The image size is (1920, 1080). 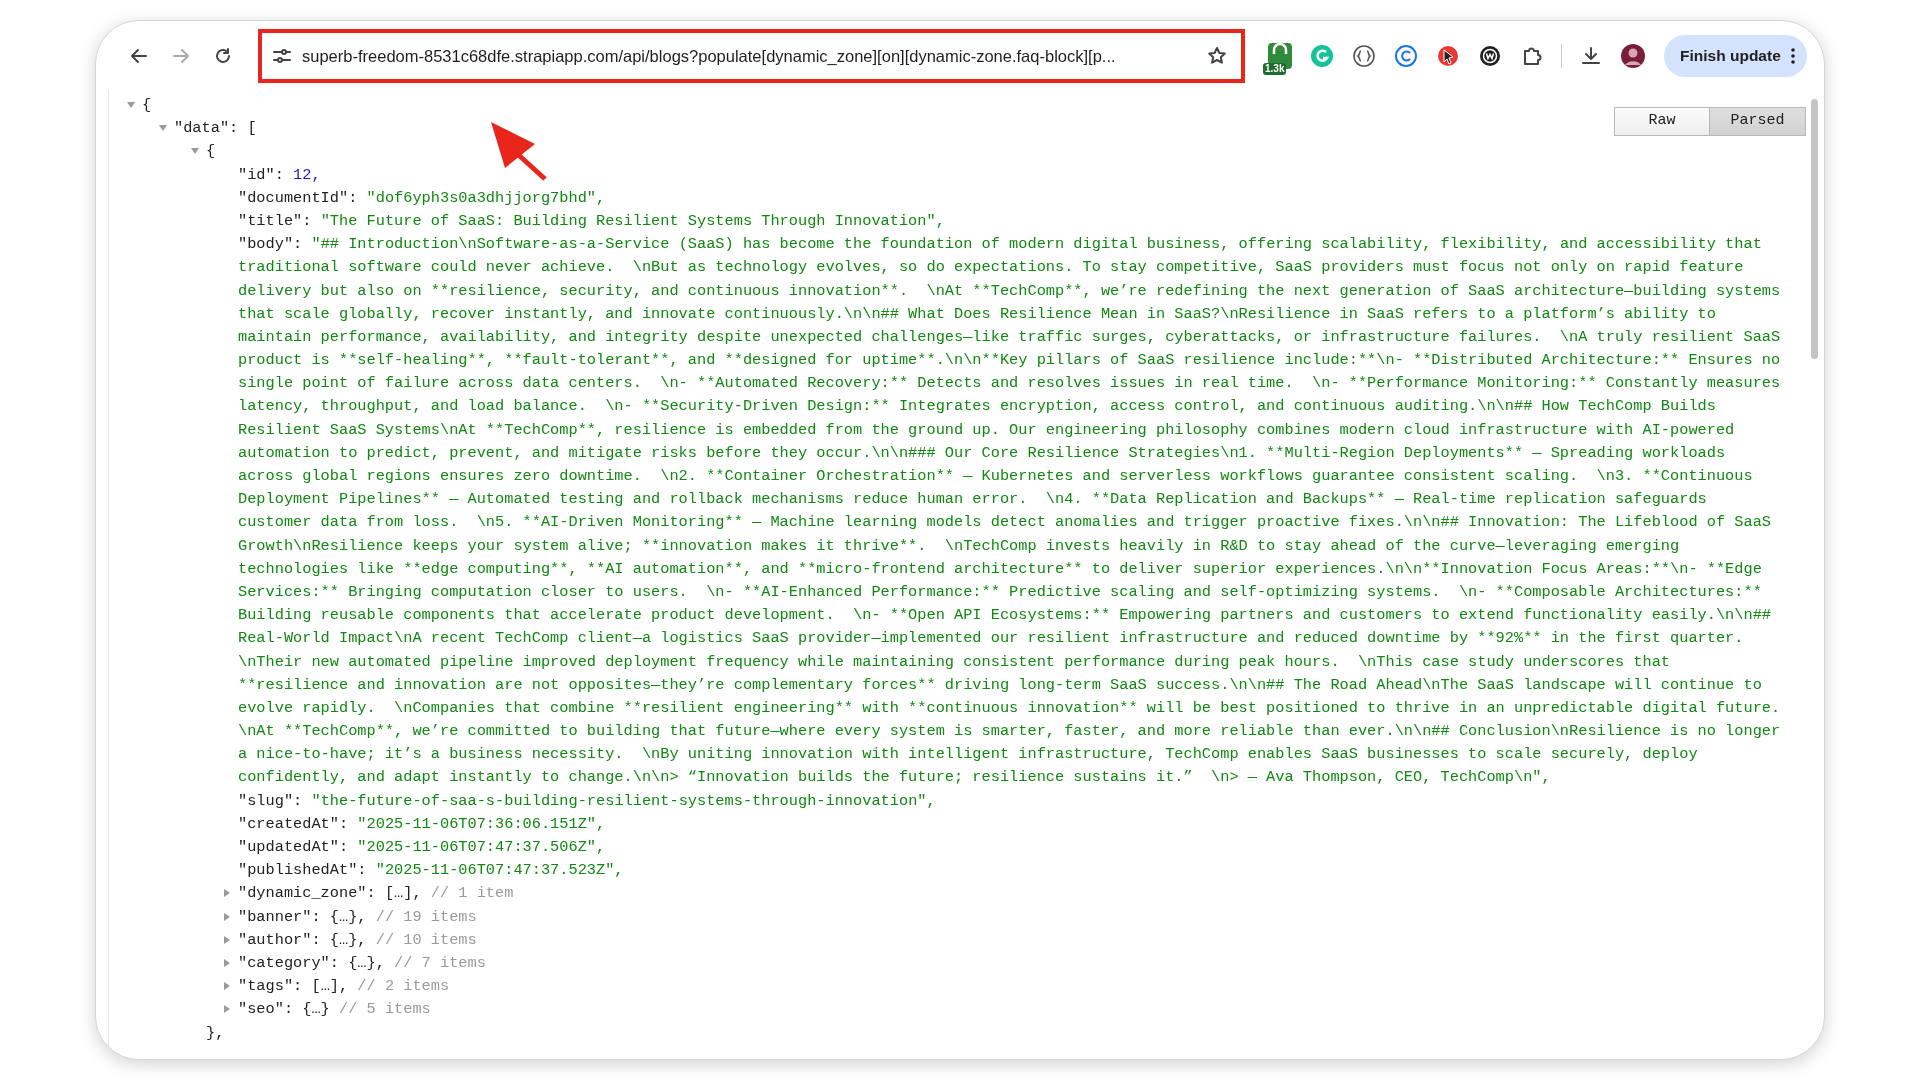 What do you see at coordinates (486, 197) in the screenshot?
I see `string-value: "dof6yph3s0a3dhjjorg7bhd",` at bounding box center [486, 197].